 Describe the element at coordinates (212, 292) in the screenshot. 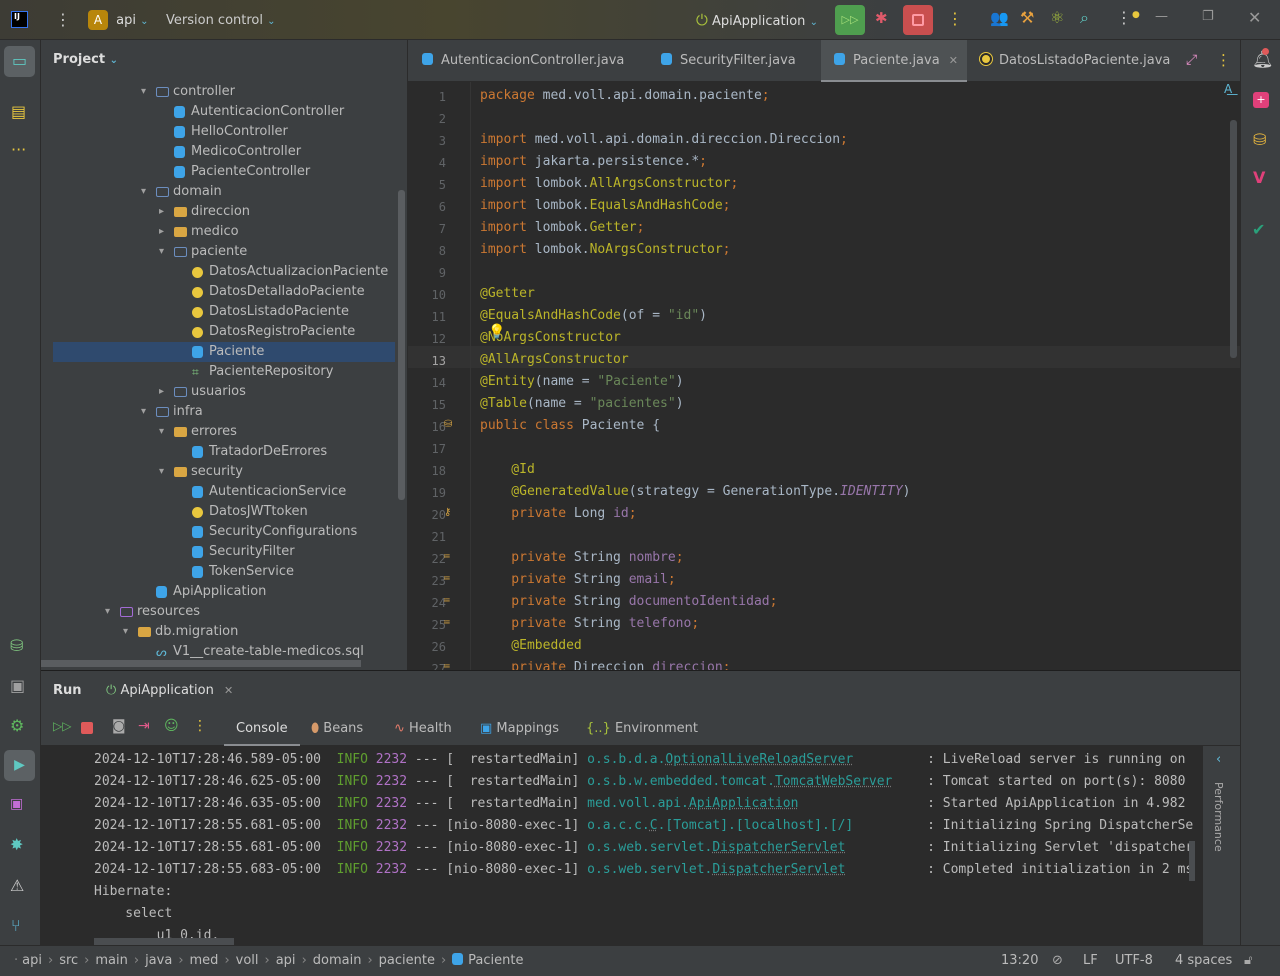

I see `tree-item: DatosDetalladoPaciente` at that location.